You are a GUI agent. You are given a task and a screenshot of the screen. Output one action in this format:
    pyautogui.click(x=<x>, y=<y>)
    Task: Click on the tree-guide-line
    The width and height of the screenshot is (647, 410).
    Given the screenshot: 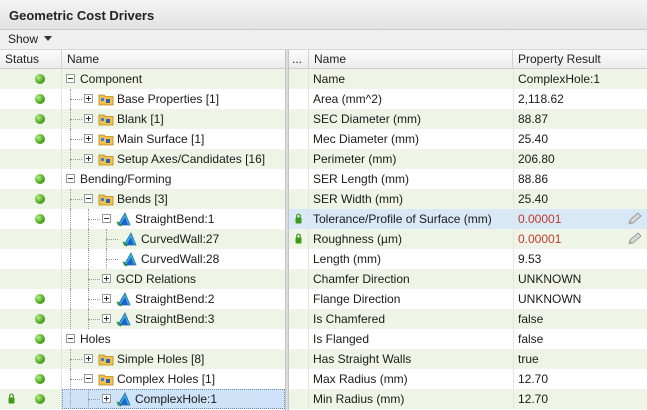 What is the action you would take?
    pyautogui.click(x=70, y=399)
    